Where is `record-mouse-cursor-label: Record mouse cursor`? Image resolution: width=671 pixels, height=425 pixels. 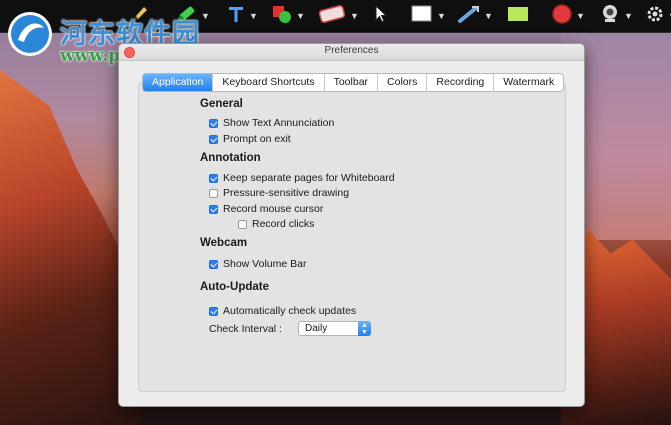 record-mouse-cursor-label: Record mouse cursor is located at coordinates (273, 209).